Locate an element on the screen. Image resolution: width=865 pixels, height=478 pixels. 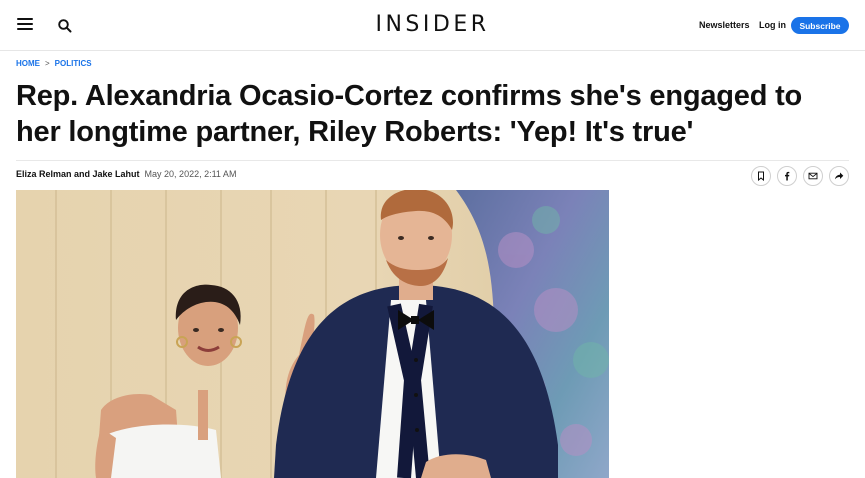
subscribe-button: Subscribe is located at coordinates (820, 25).